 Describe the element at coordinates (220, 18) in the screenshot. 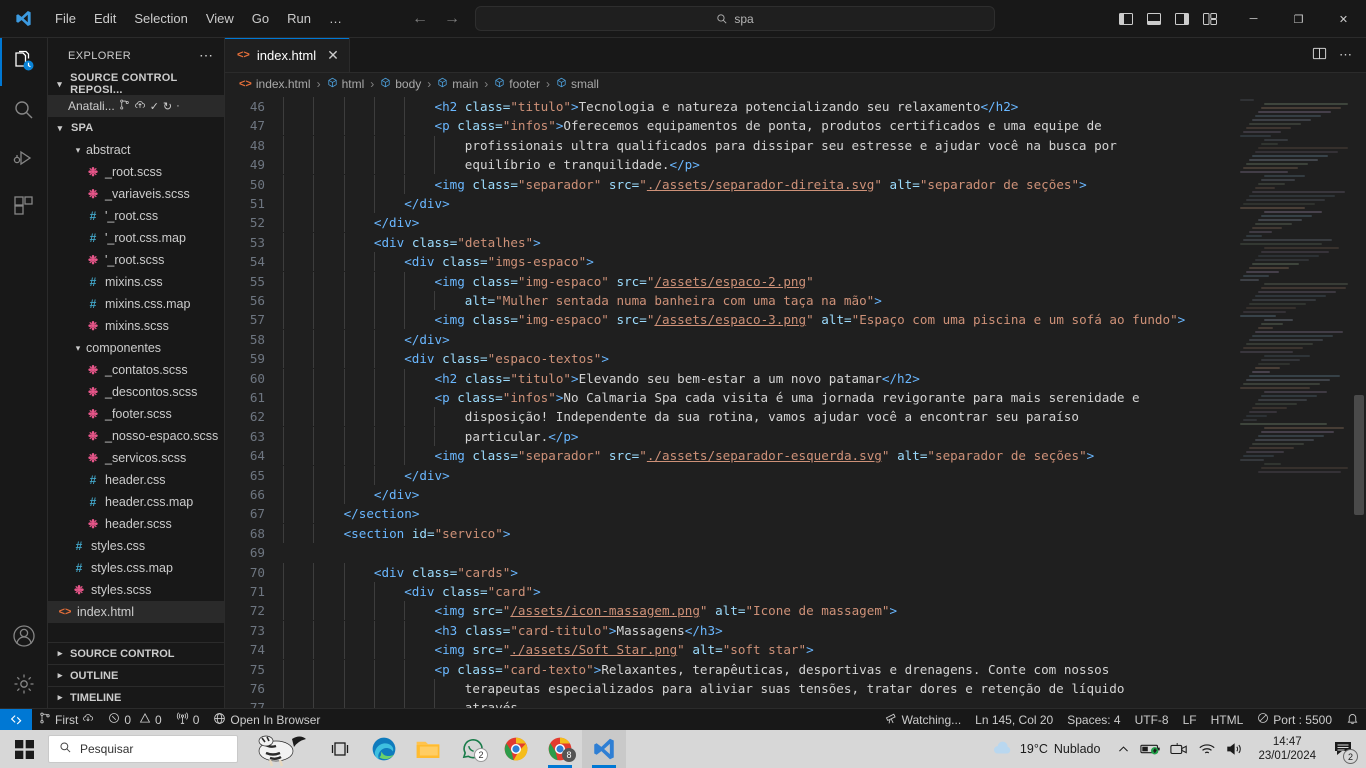

I see `menu-view: View` at that location.